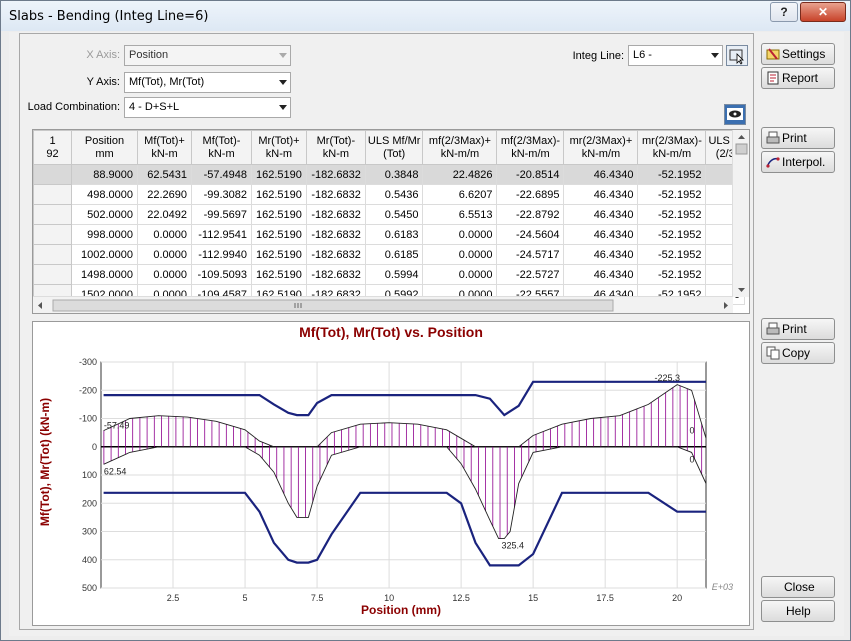 This screenshot has height=641, width=851. Describe the element at coordinates (601, 147) in the screenshot. I see `col-header: mr(2/3Max)+ kN-m/m` at that location.